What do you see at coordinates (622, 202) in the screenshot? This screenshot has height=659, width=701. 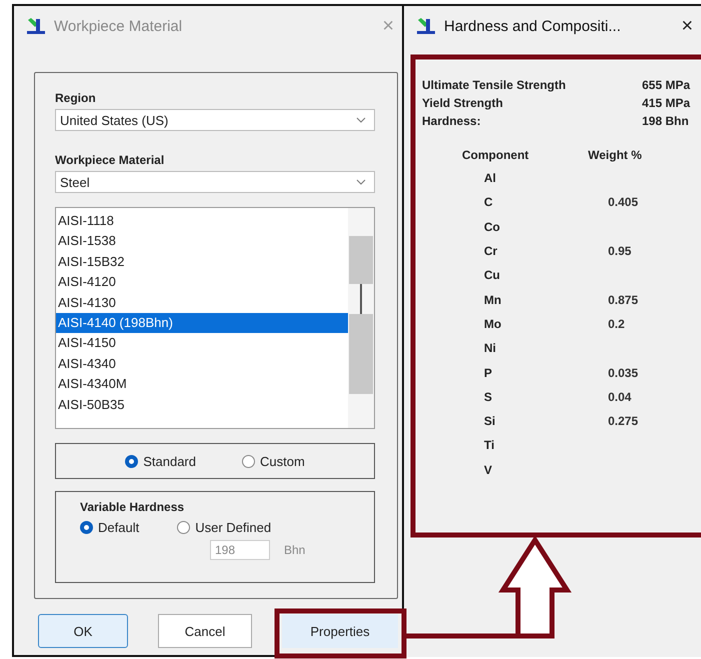 I see `table-cell-text: 0.405` at bounding box center [622, 202].